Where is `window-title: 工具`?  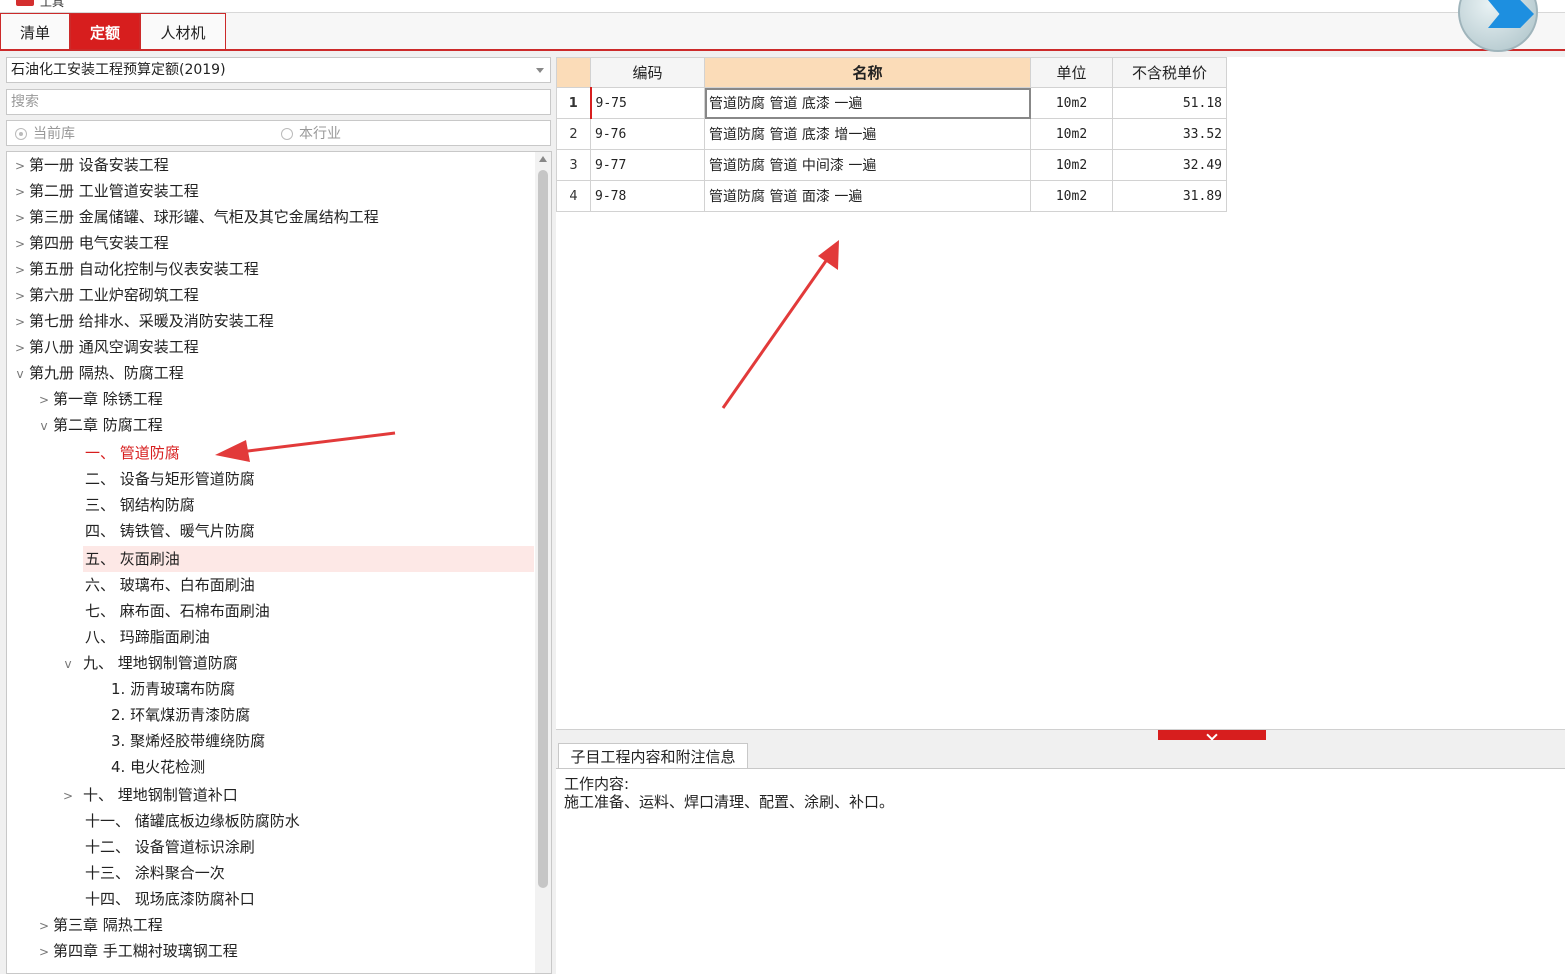 window-title: 工具 is located at coordinates (52, 4).